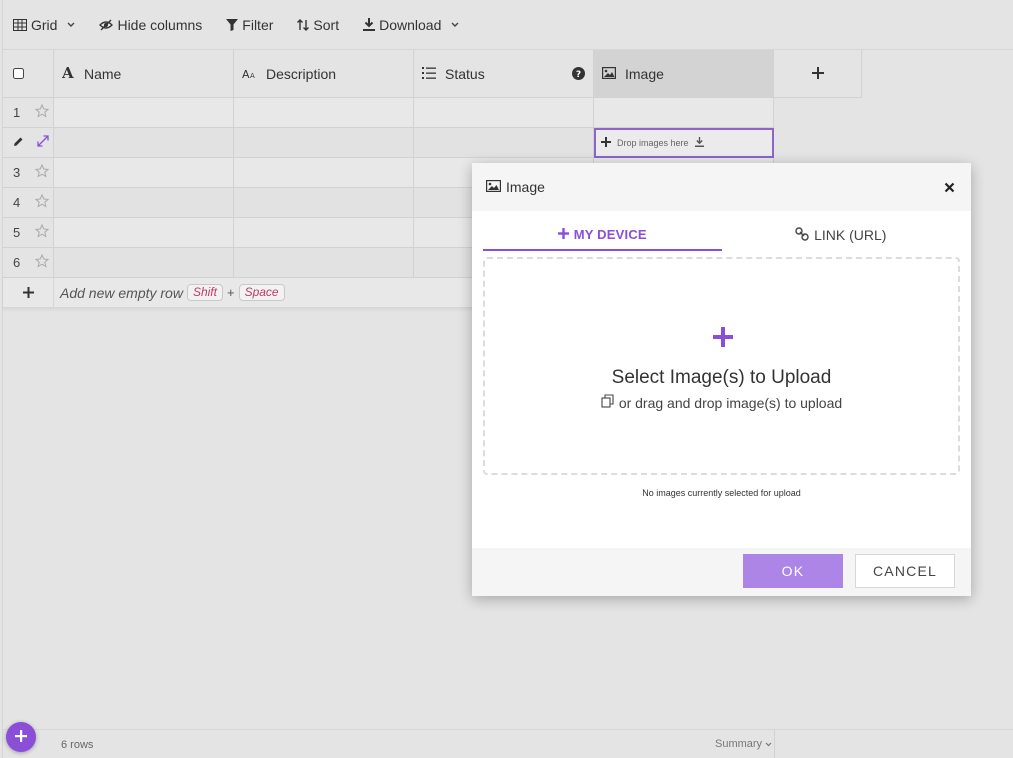  I want to click on drop-images-text: Drop images here, so click(653, 143).